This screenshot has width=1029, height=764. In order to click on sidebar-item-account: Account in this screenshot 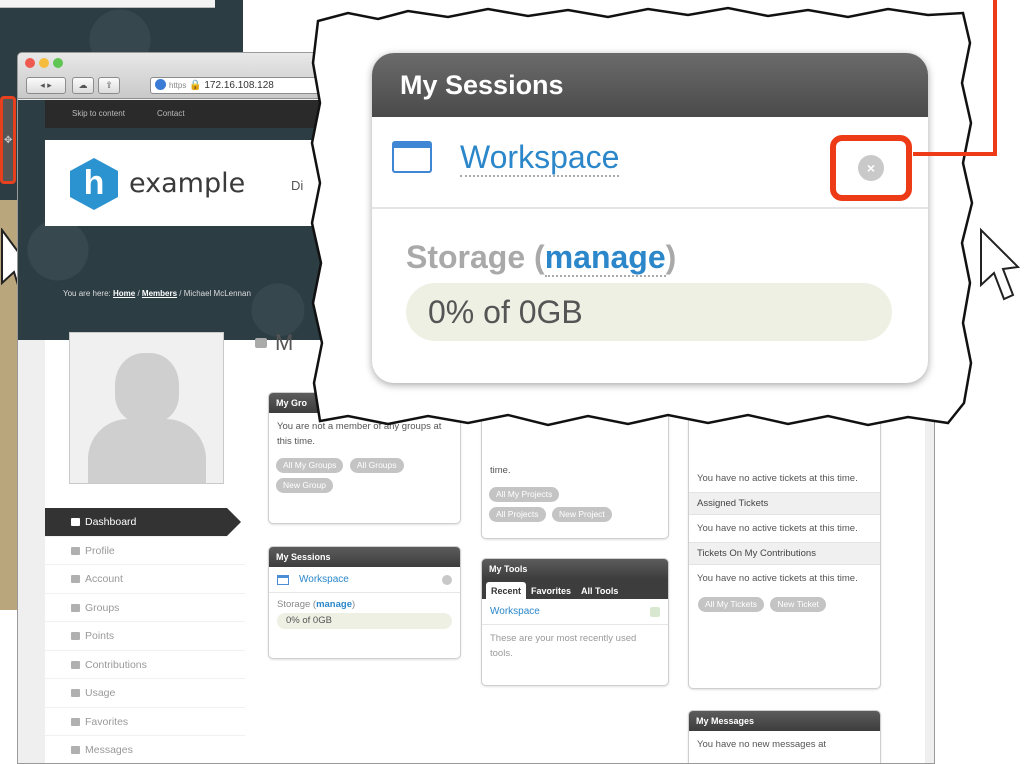, I will do `click(145, 579)`.